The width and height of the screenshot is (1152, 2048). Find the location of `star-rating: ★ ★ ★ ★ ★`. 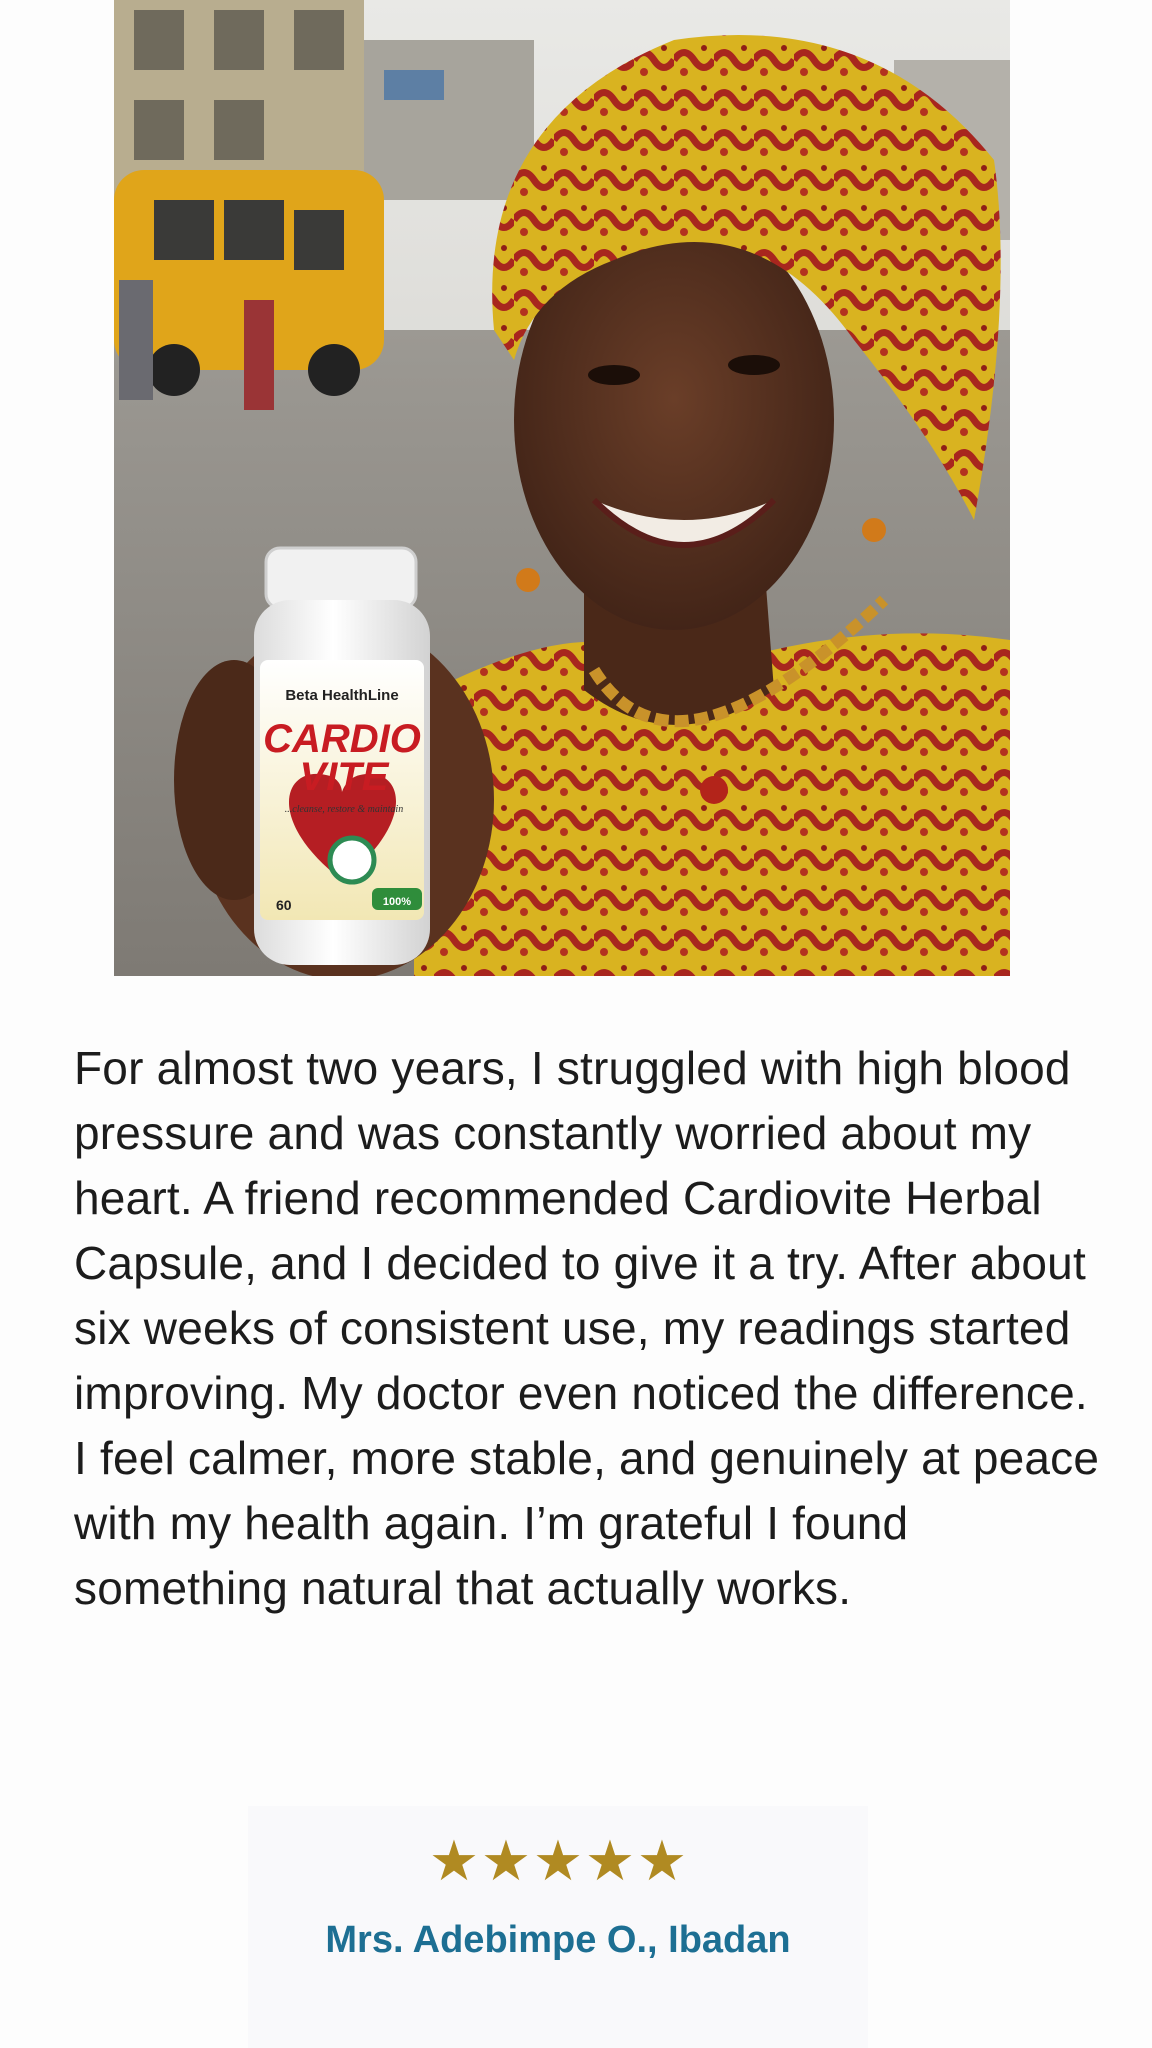

star-rating: ★ ★ ★ ★ ★ is located at coordinates (558, 1862).